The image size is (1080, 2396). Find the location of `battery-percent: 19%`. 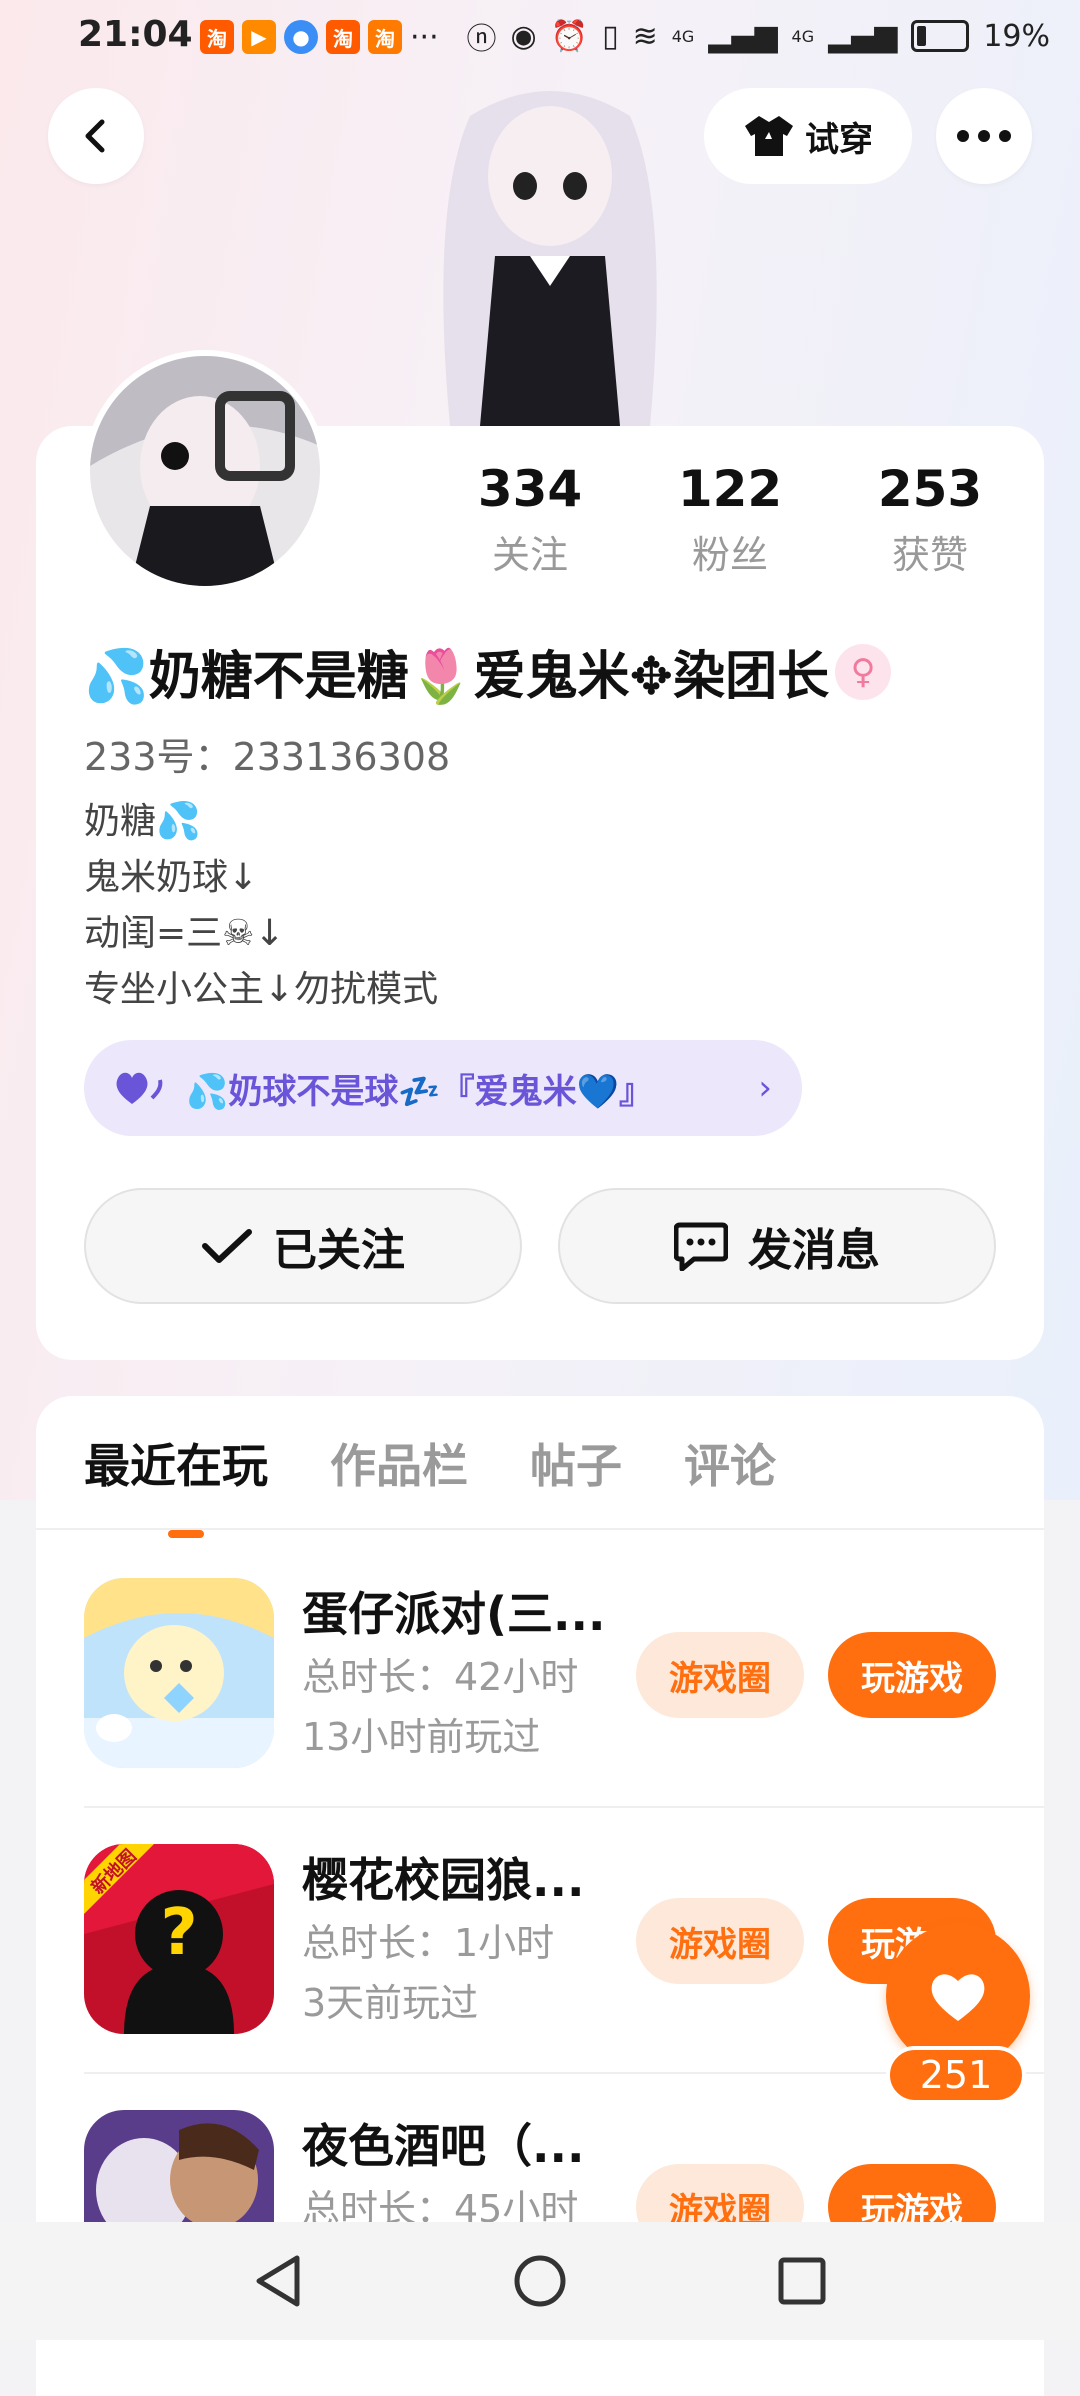

battery-percent: 19% is located at coordinates (1016, 36).